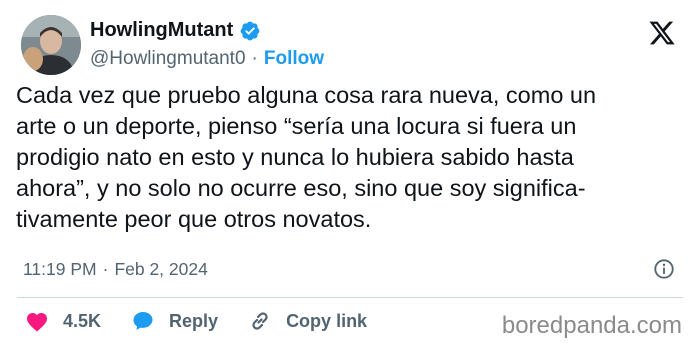 This screenshot has width=700, height=348. Describe the element at coordinates (260, 321) in the screenshot. I see `link-icon` at that location.